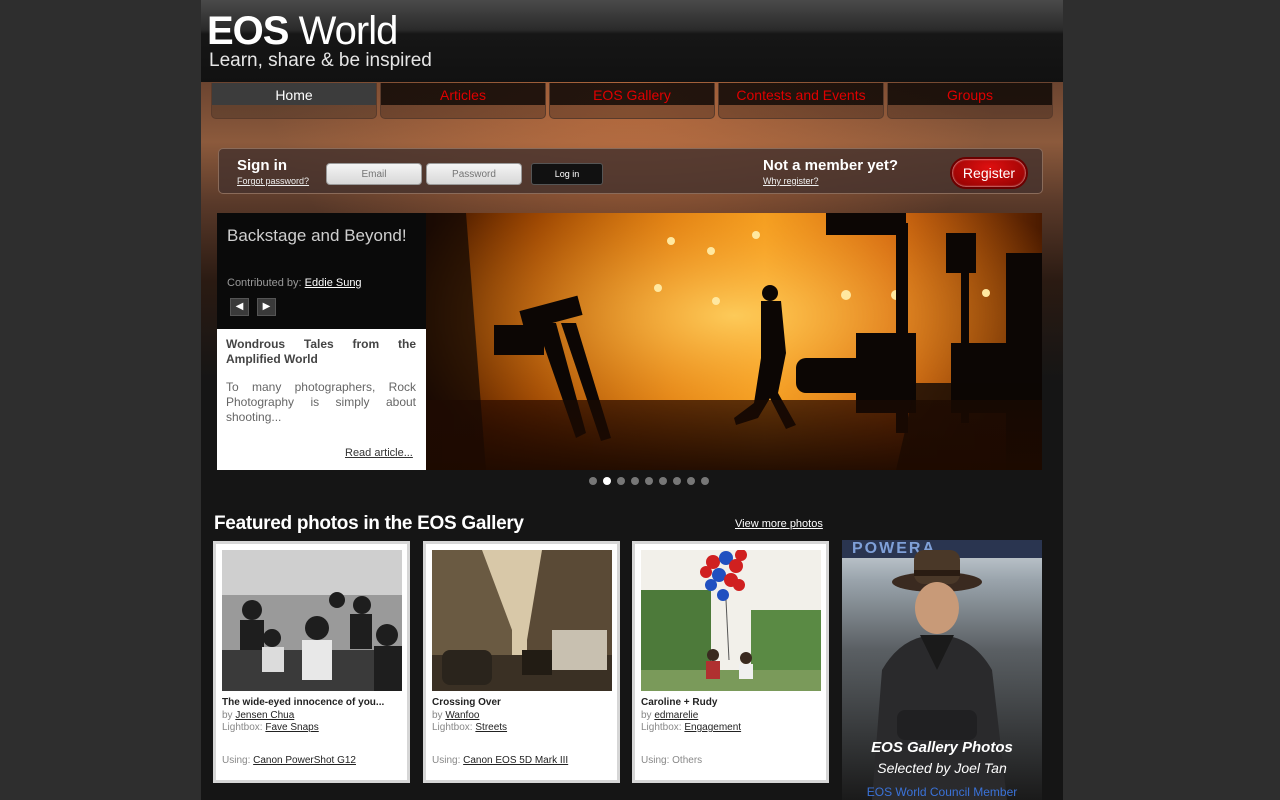 The image size is (1280, 800). What do you see at coordinates (567, 174) in the screenshot?
I see `login-button: Log in` at bounding box center [567, 174].